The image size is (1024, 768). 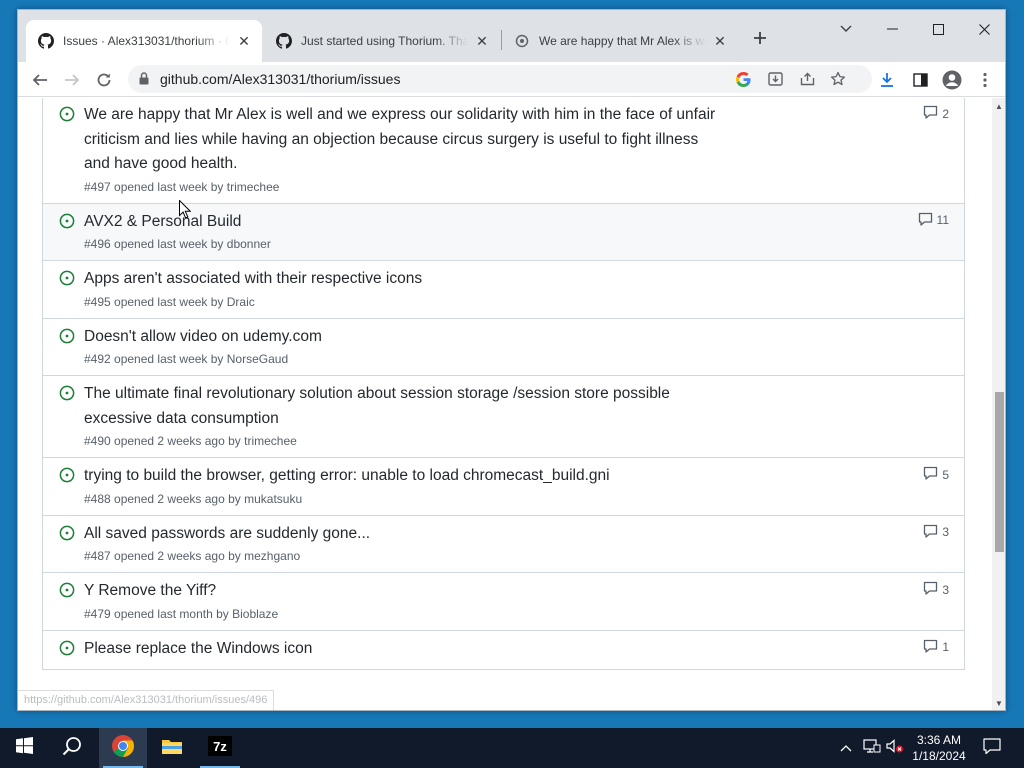 I want to click on windows-taskbar: 7z 3:36 AM 1/18/2024, so click(x=512, y=748).